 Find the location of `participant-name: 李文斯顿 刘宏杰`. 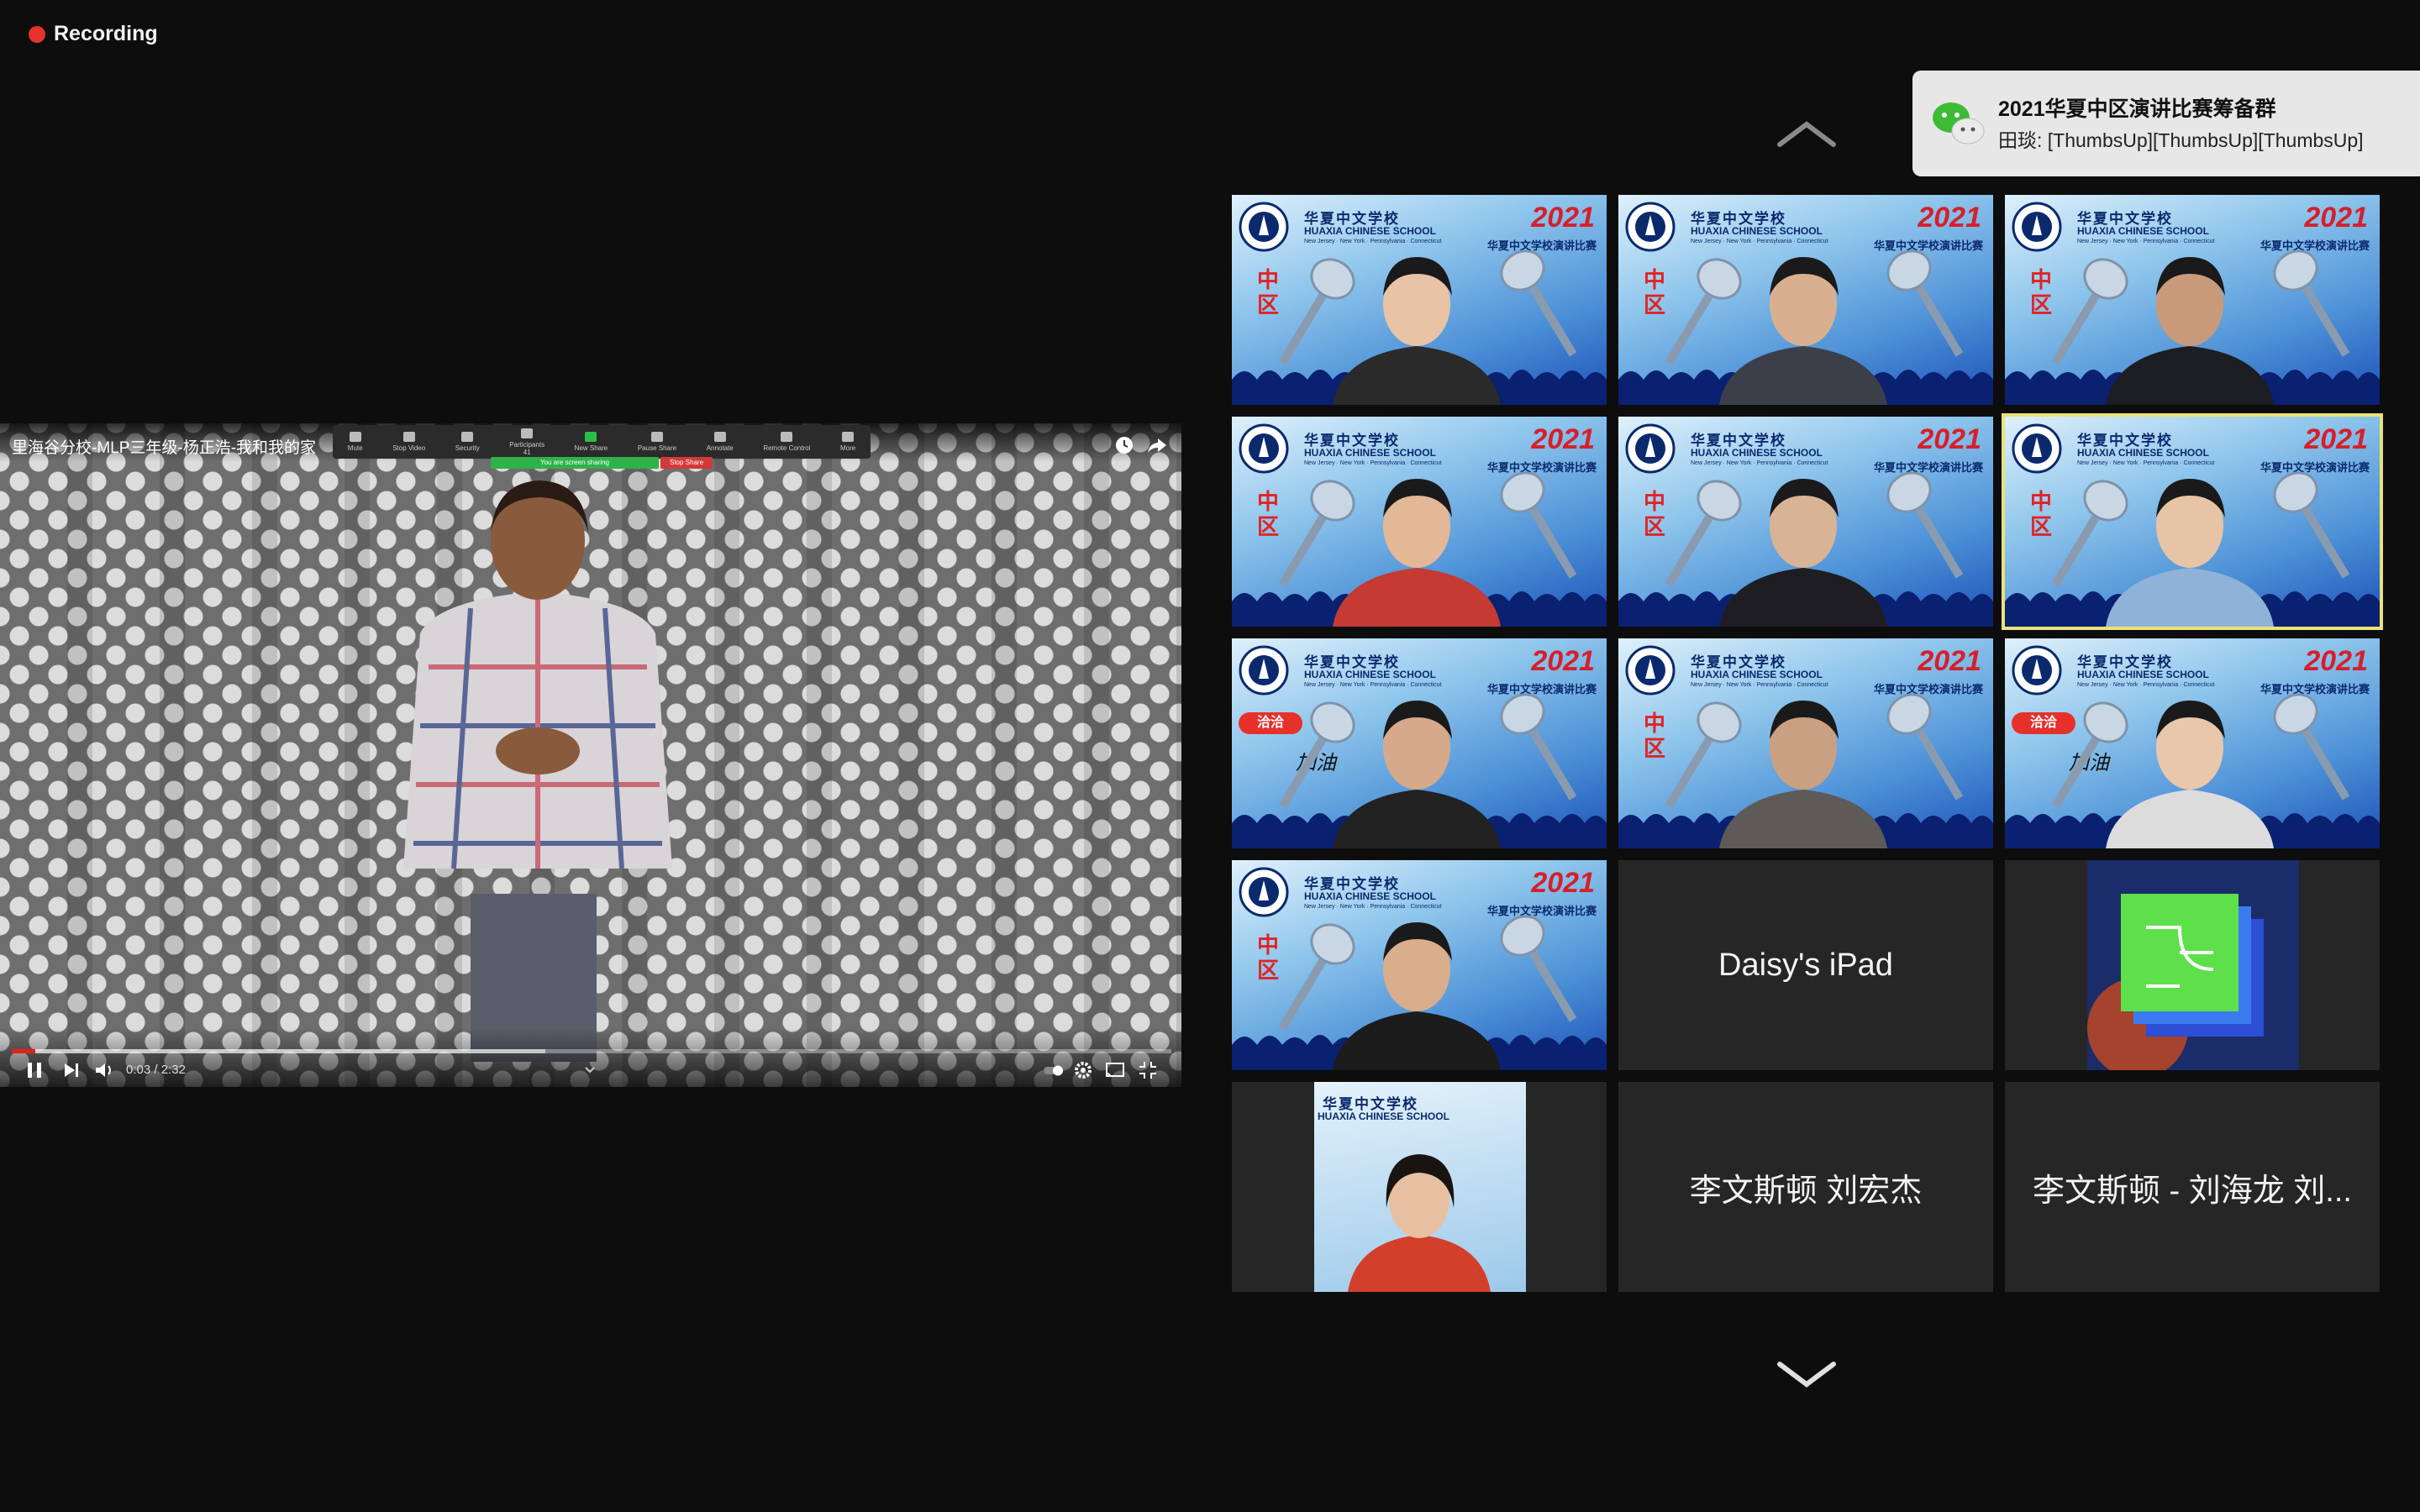

participant-name: 李文斯顿 刘宏杰 is located at coordinates (1806, 1191).